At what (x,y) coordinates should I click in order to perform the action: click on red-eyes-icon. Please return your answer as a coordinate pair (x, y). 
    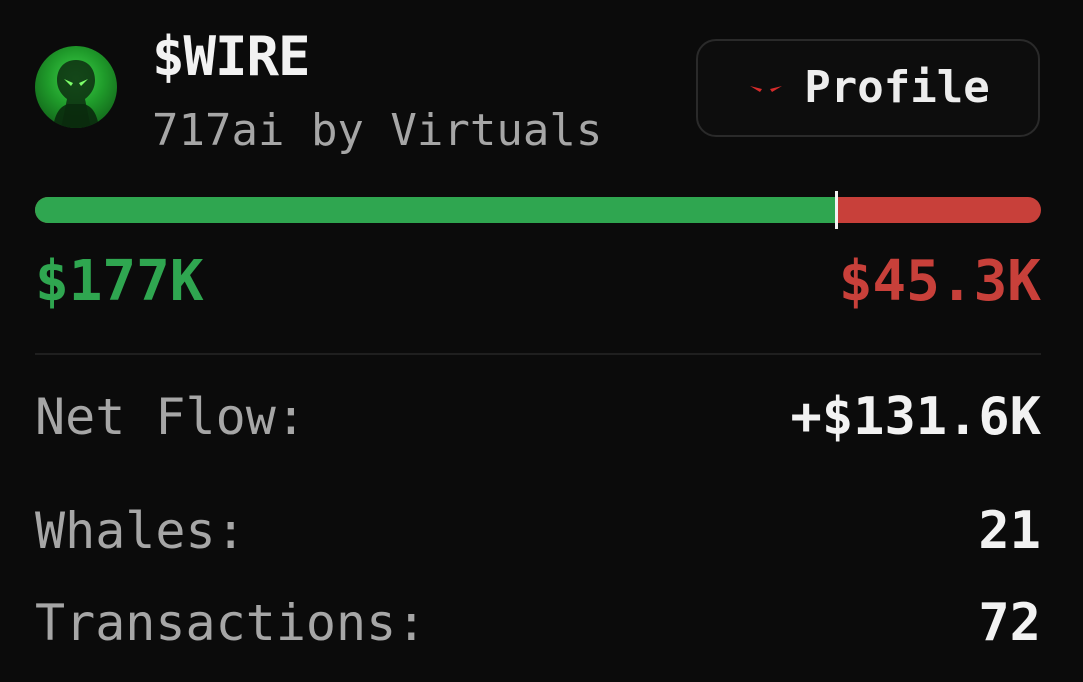
    Looking at the image, I should click on (766, 89).